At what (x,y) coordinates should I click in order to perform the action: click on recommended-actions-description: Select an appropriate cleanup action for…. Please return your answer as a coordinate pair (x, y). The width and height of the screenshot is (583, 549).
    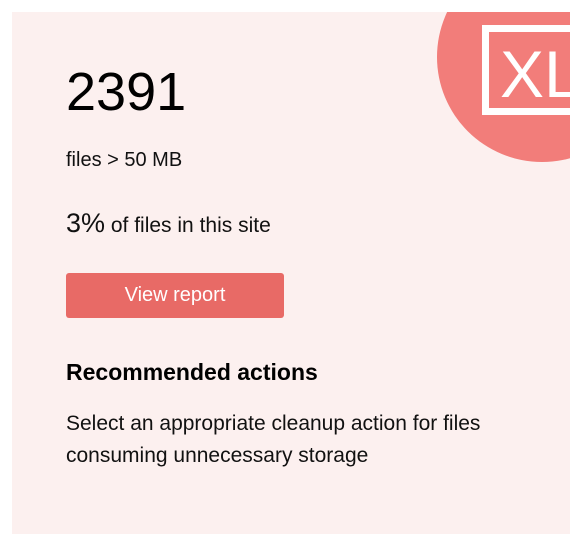
    Looking at the image, I should click on (273, 439).